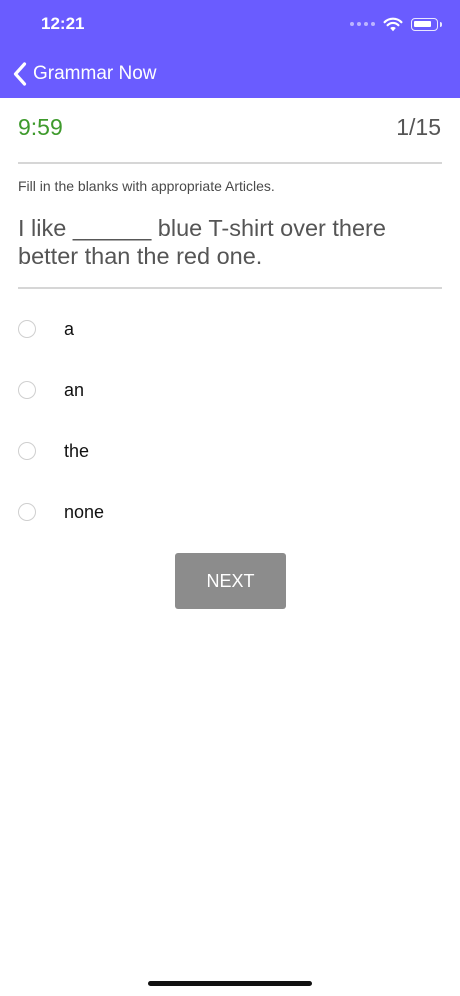 This screenshot has height=996, width=460. I want to click on next-button: NEXT, so click(230, 581).